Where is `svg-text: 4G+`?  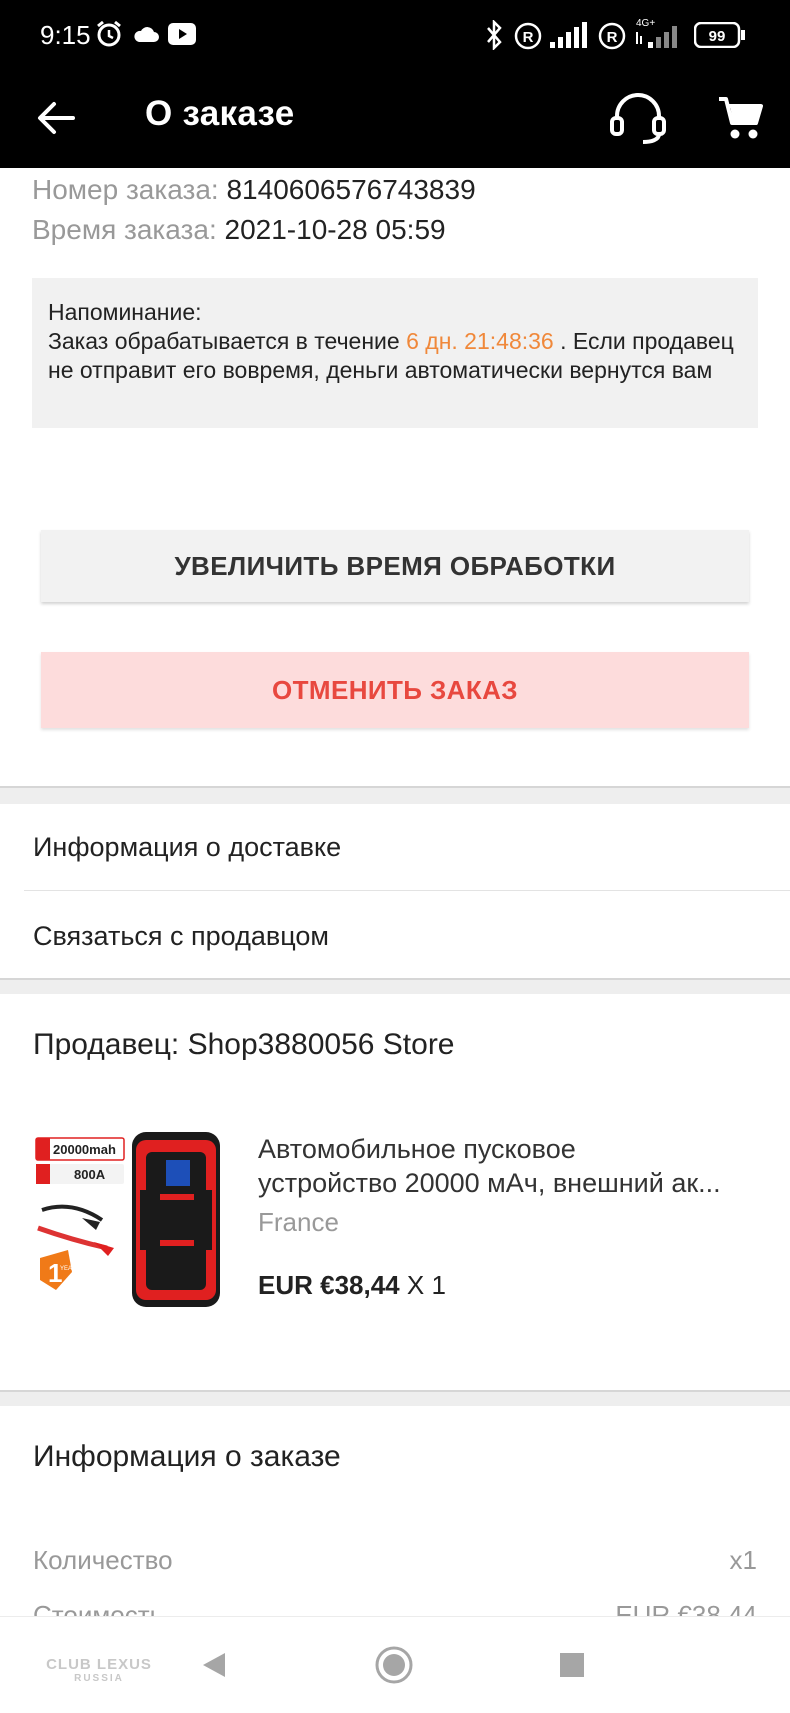 svg-text: 4G+ is located at coordinates (645, 23).